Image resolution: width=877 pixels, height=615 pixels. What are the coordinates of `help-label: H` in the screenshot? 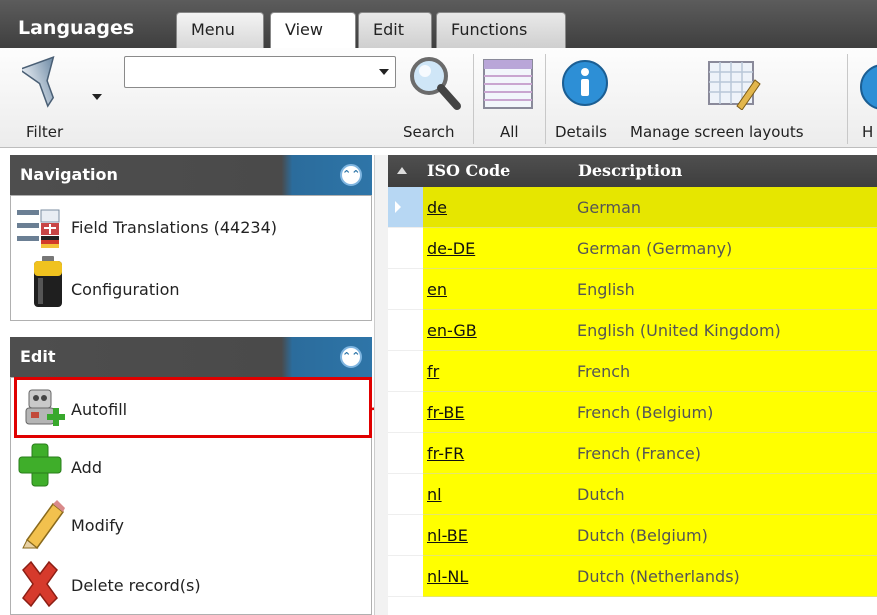 It's located at (869, 132).